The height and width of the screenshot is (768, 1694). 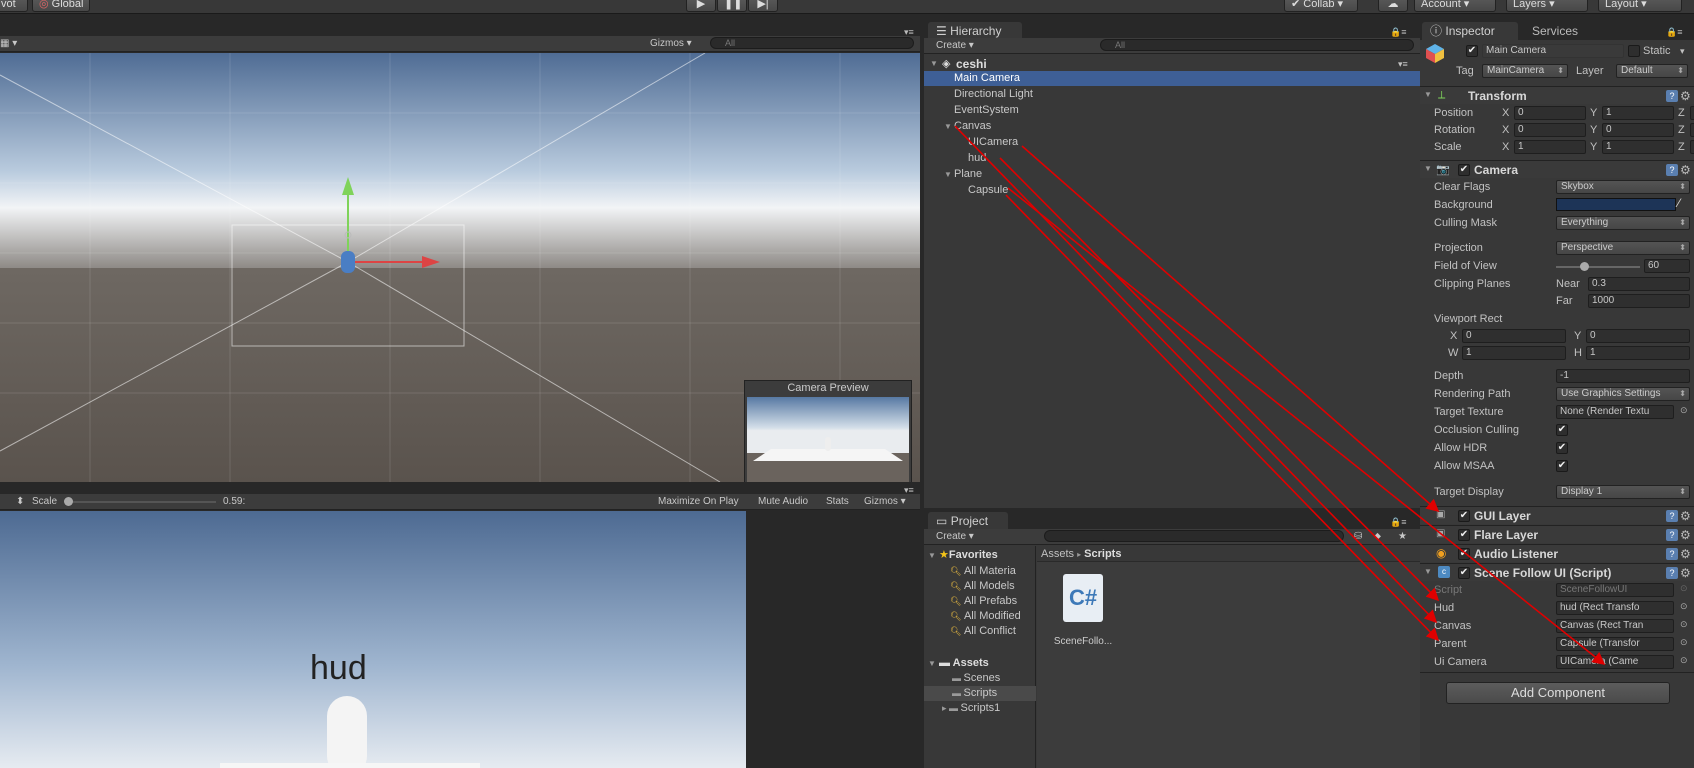 What do you see at coordinates (732, 6) in the screenshot?
I see `pause-button: ❚❚` at bounding box center [732, 6].